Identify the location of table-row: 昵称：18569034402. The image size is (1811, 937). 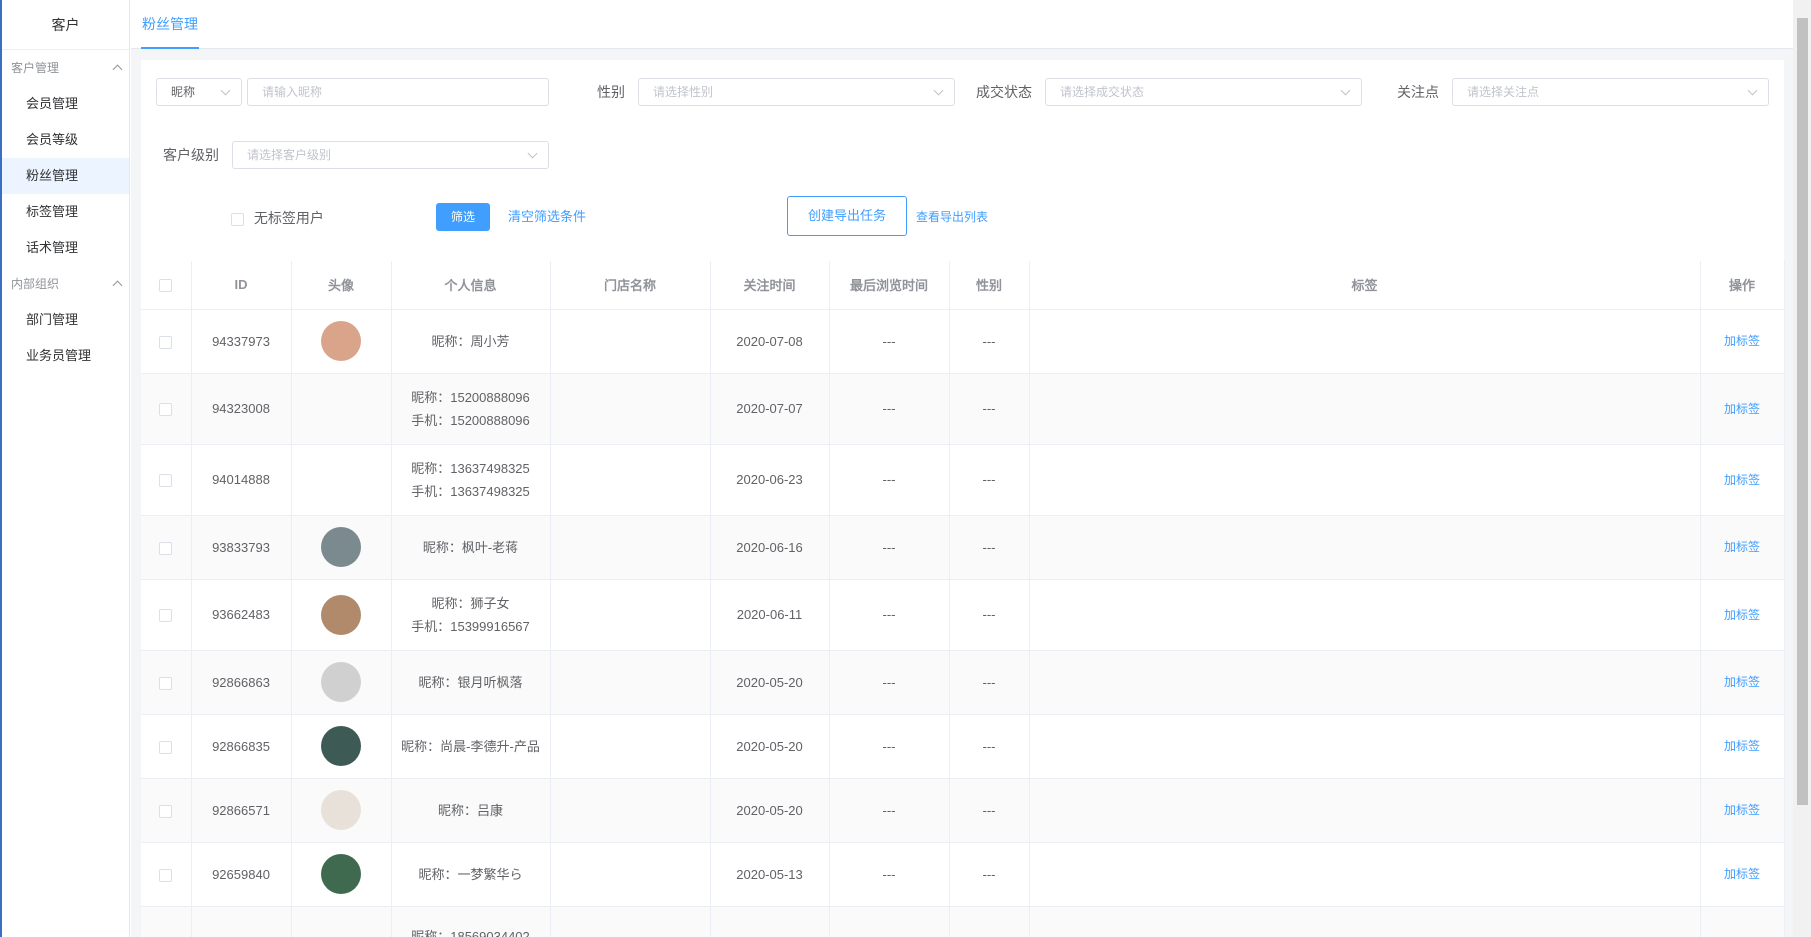
(963, 921).